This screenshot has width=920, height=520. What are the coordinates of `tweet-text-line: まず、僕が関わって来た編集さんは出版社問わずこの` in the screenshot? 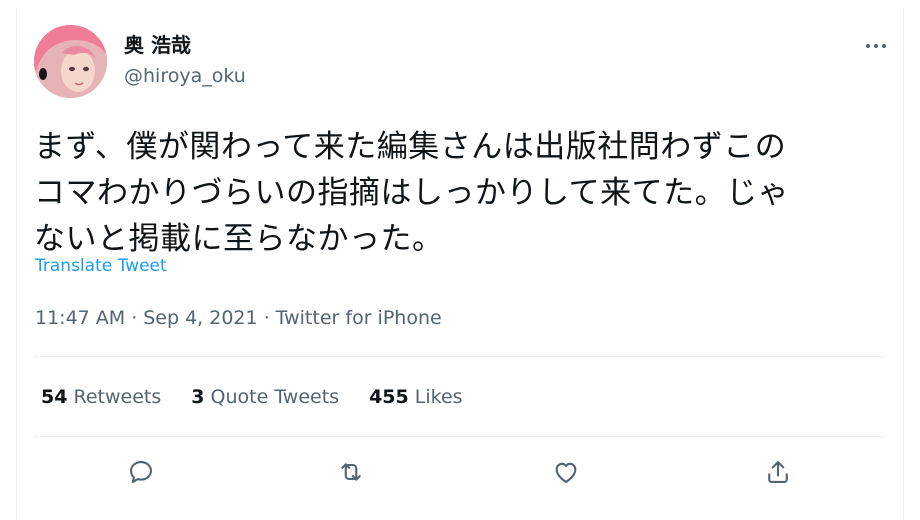 It's located at (410, 147).